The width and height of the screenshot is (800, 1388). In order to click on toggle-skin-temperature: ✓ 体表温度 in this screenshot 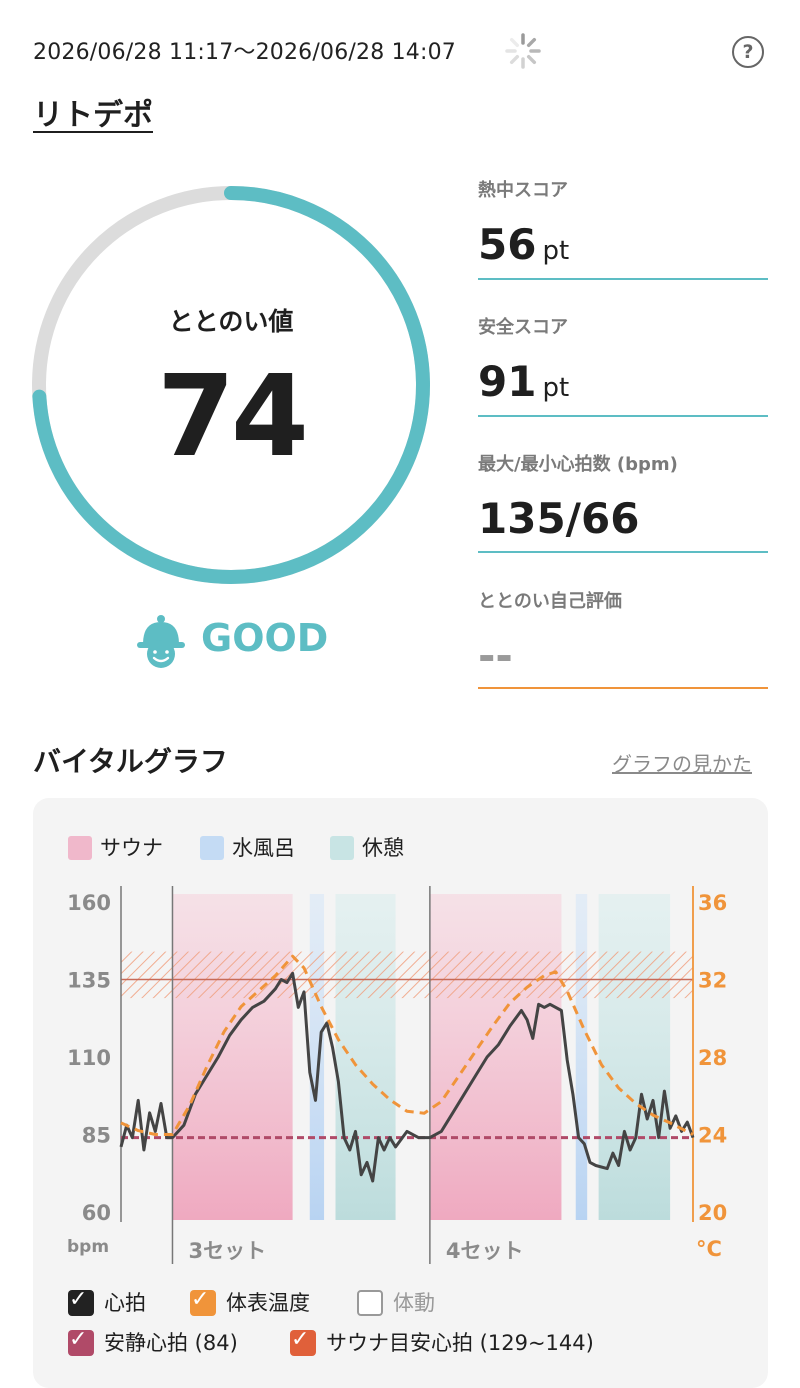, I will do `click(250, 1302)`.